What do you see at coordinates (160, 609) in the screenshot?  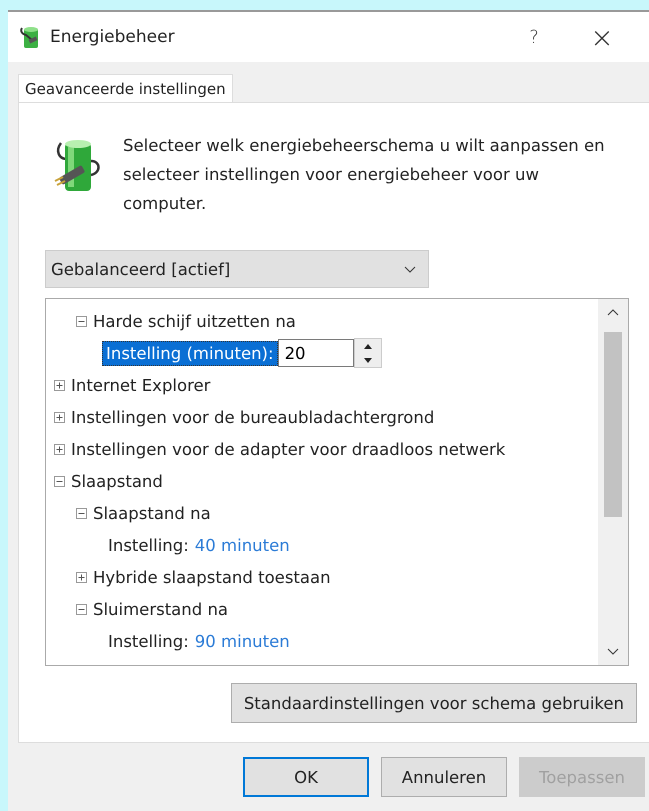 I see `tree-item: Sluimerstand na` at bounding box center [160, 609].